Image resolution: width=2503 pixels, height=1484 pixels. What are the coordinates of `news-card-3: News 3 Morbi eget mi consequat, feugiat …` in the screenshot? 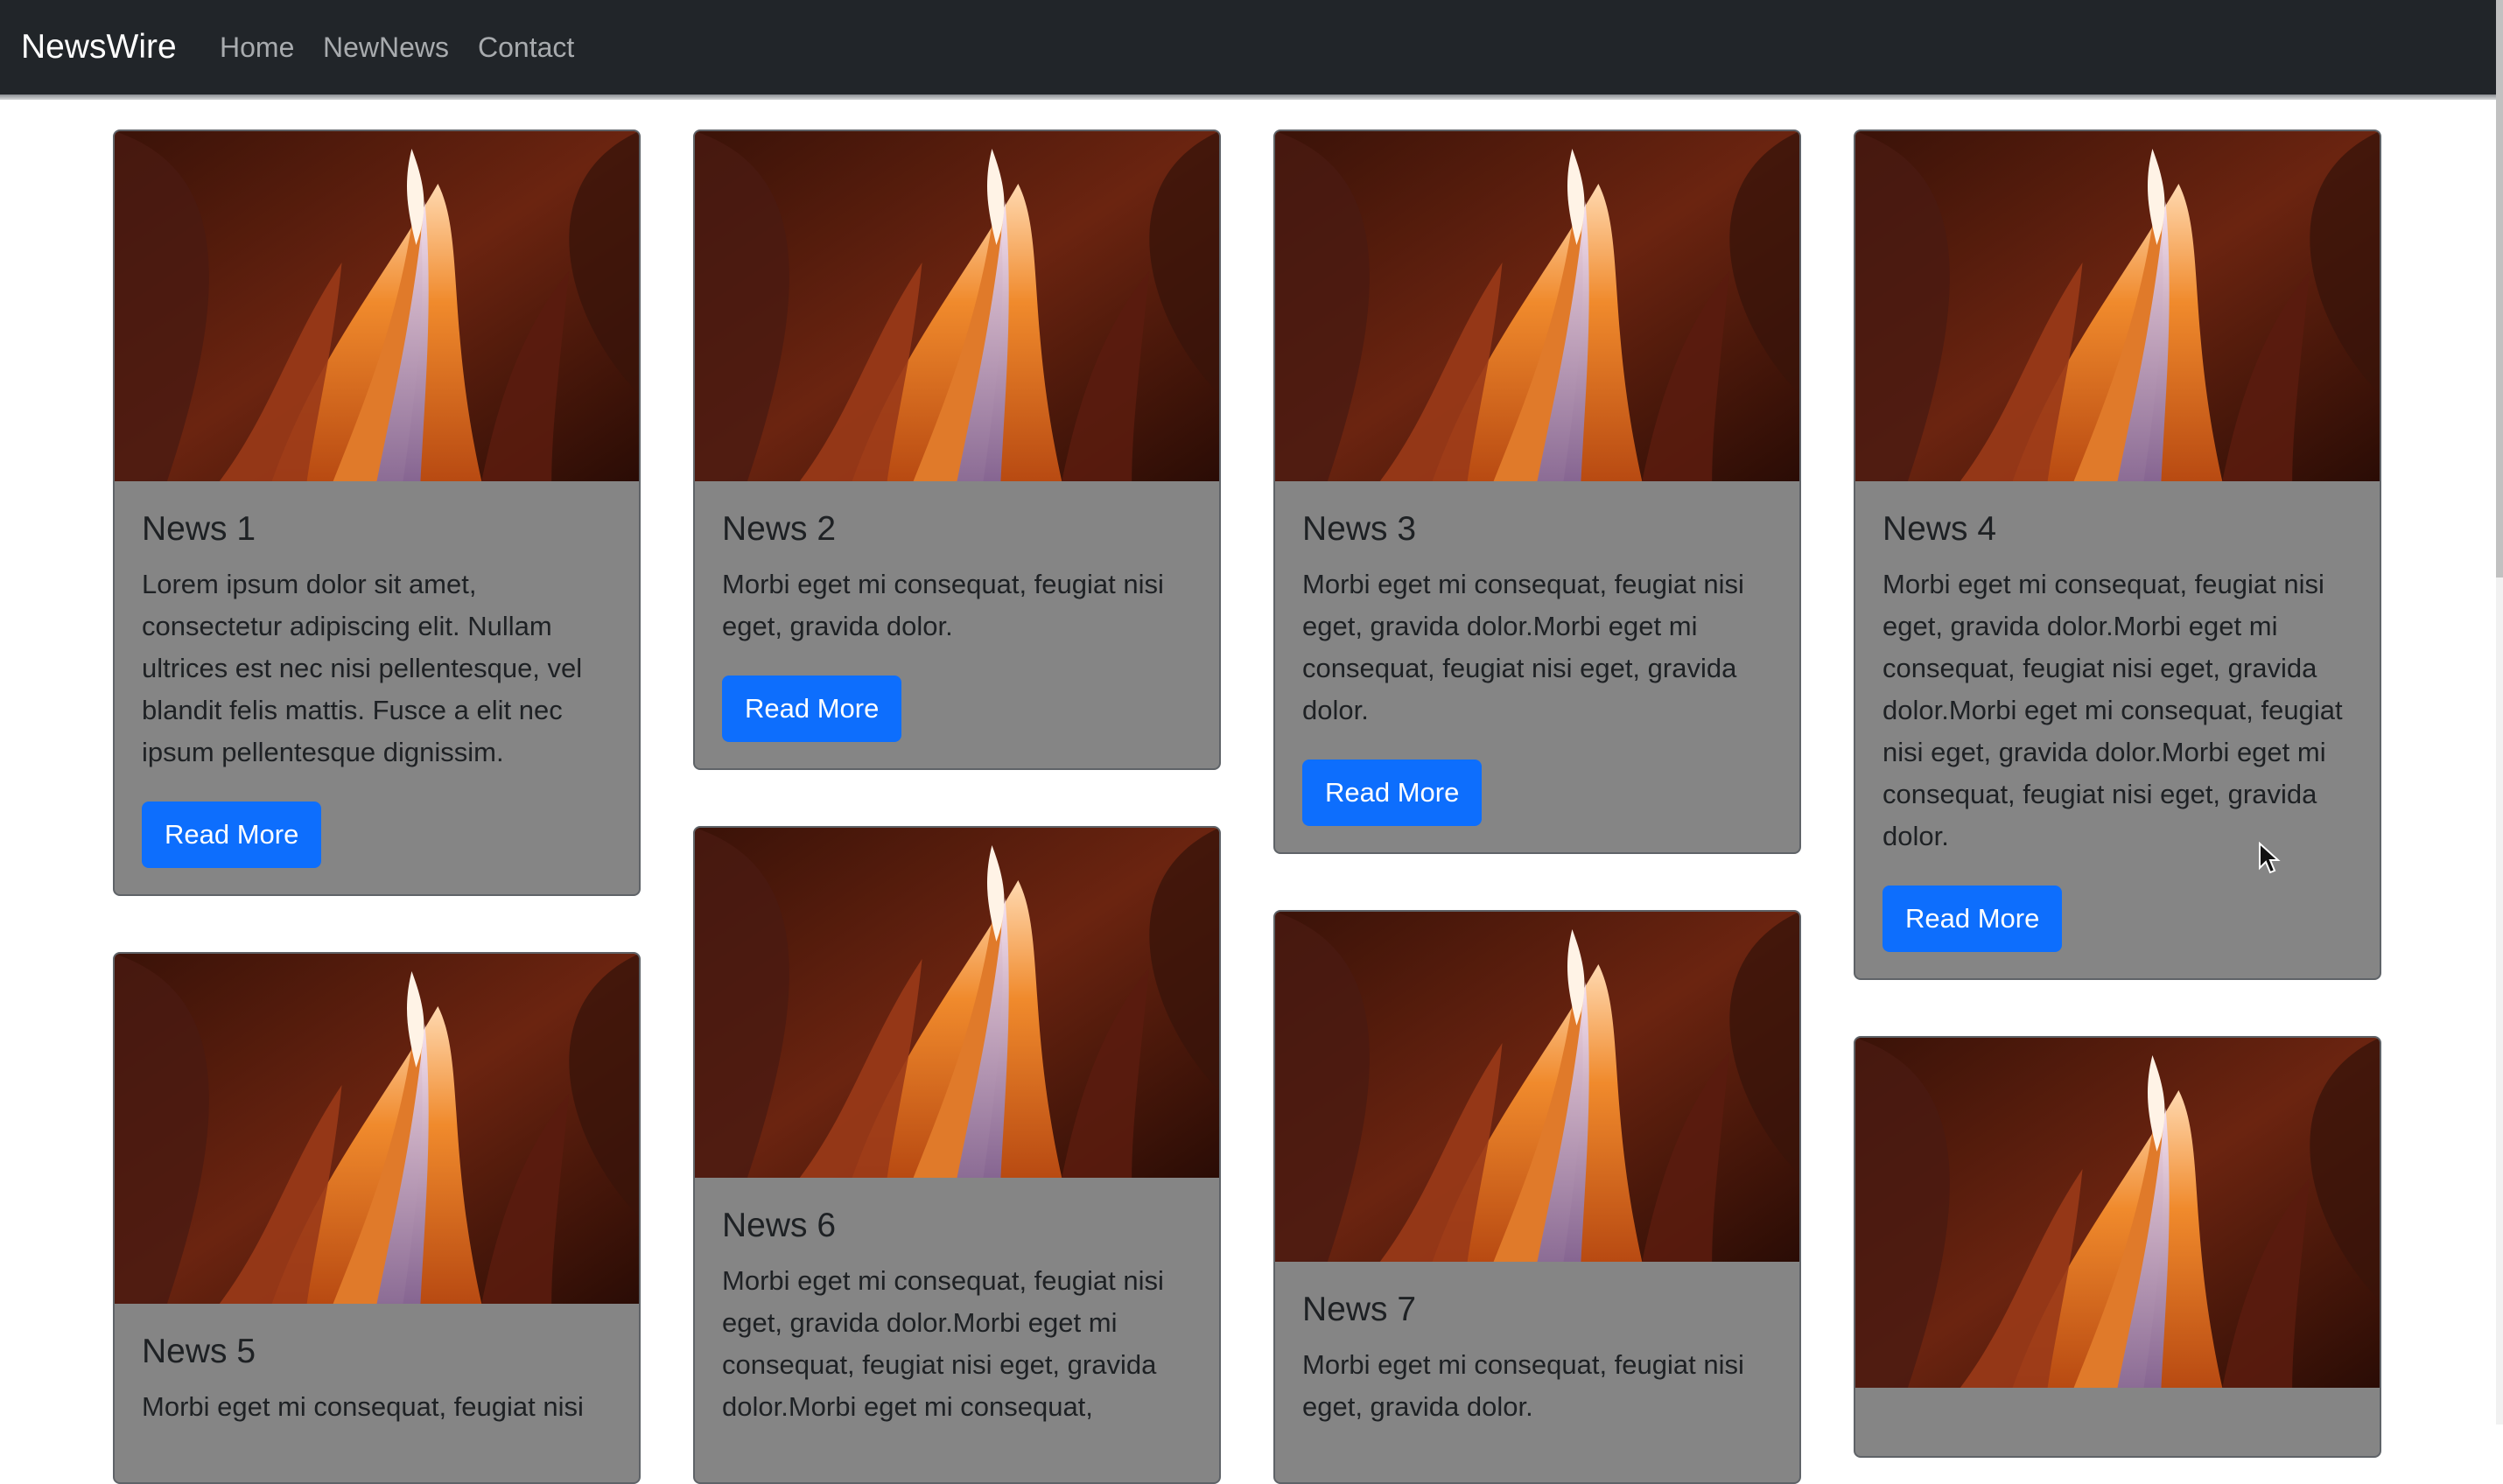 It's located at (1537, 492).